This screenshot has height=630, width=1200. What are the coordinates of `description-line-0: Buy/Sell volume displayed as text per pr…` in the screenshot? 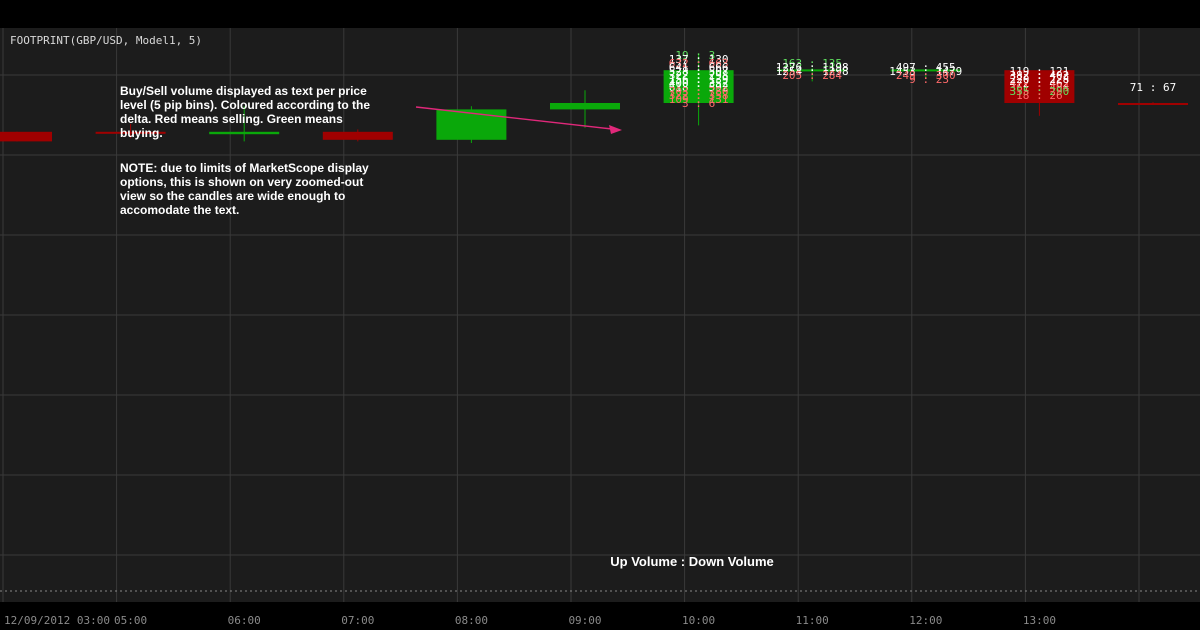 It's located at (243, 91).